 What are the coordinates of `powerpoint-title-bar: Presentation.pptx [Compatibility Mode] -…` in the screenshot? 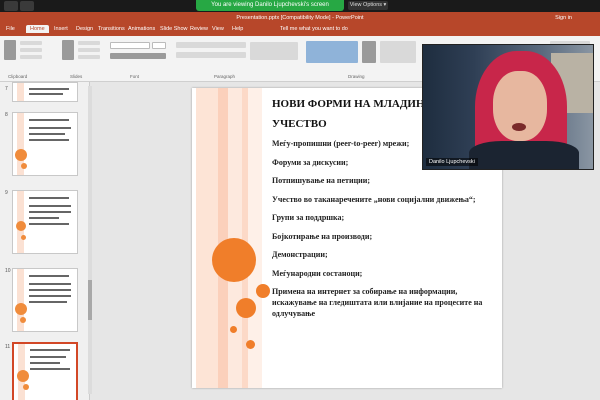 It's located at (300, 18).